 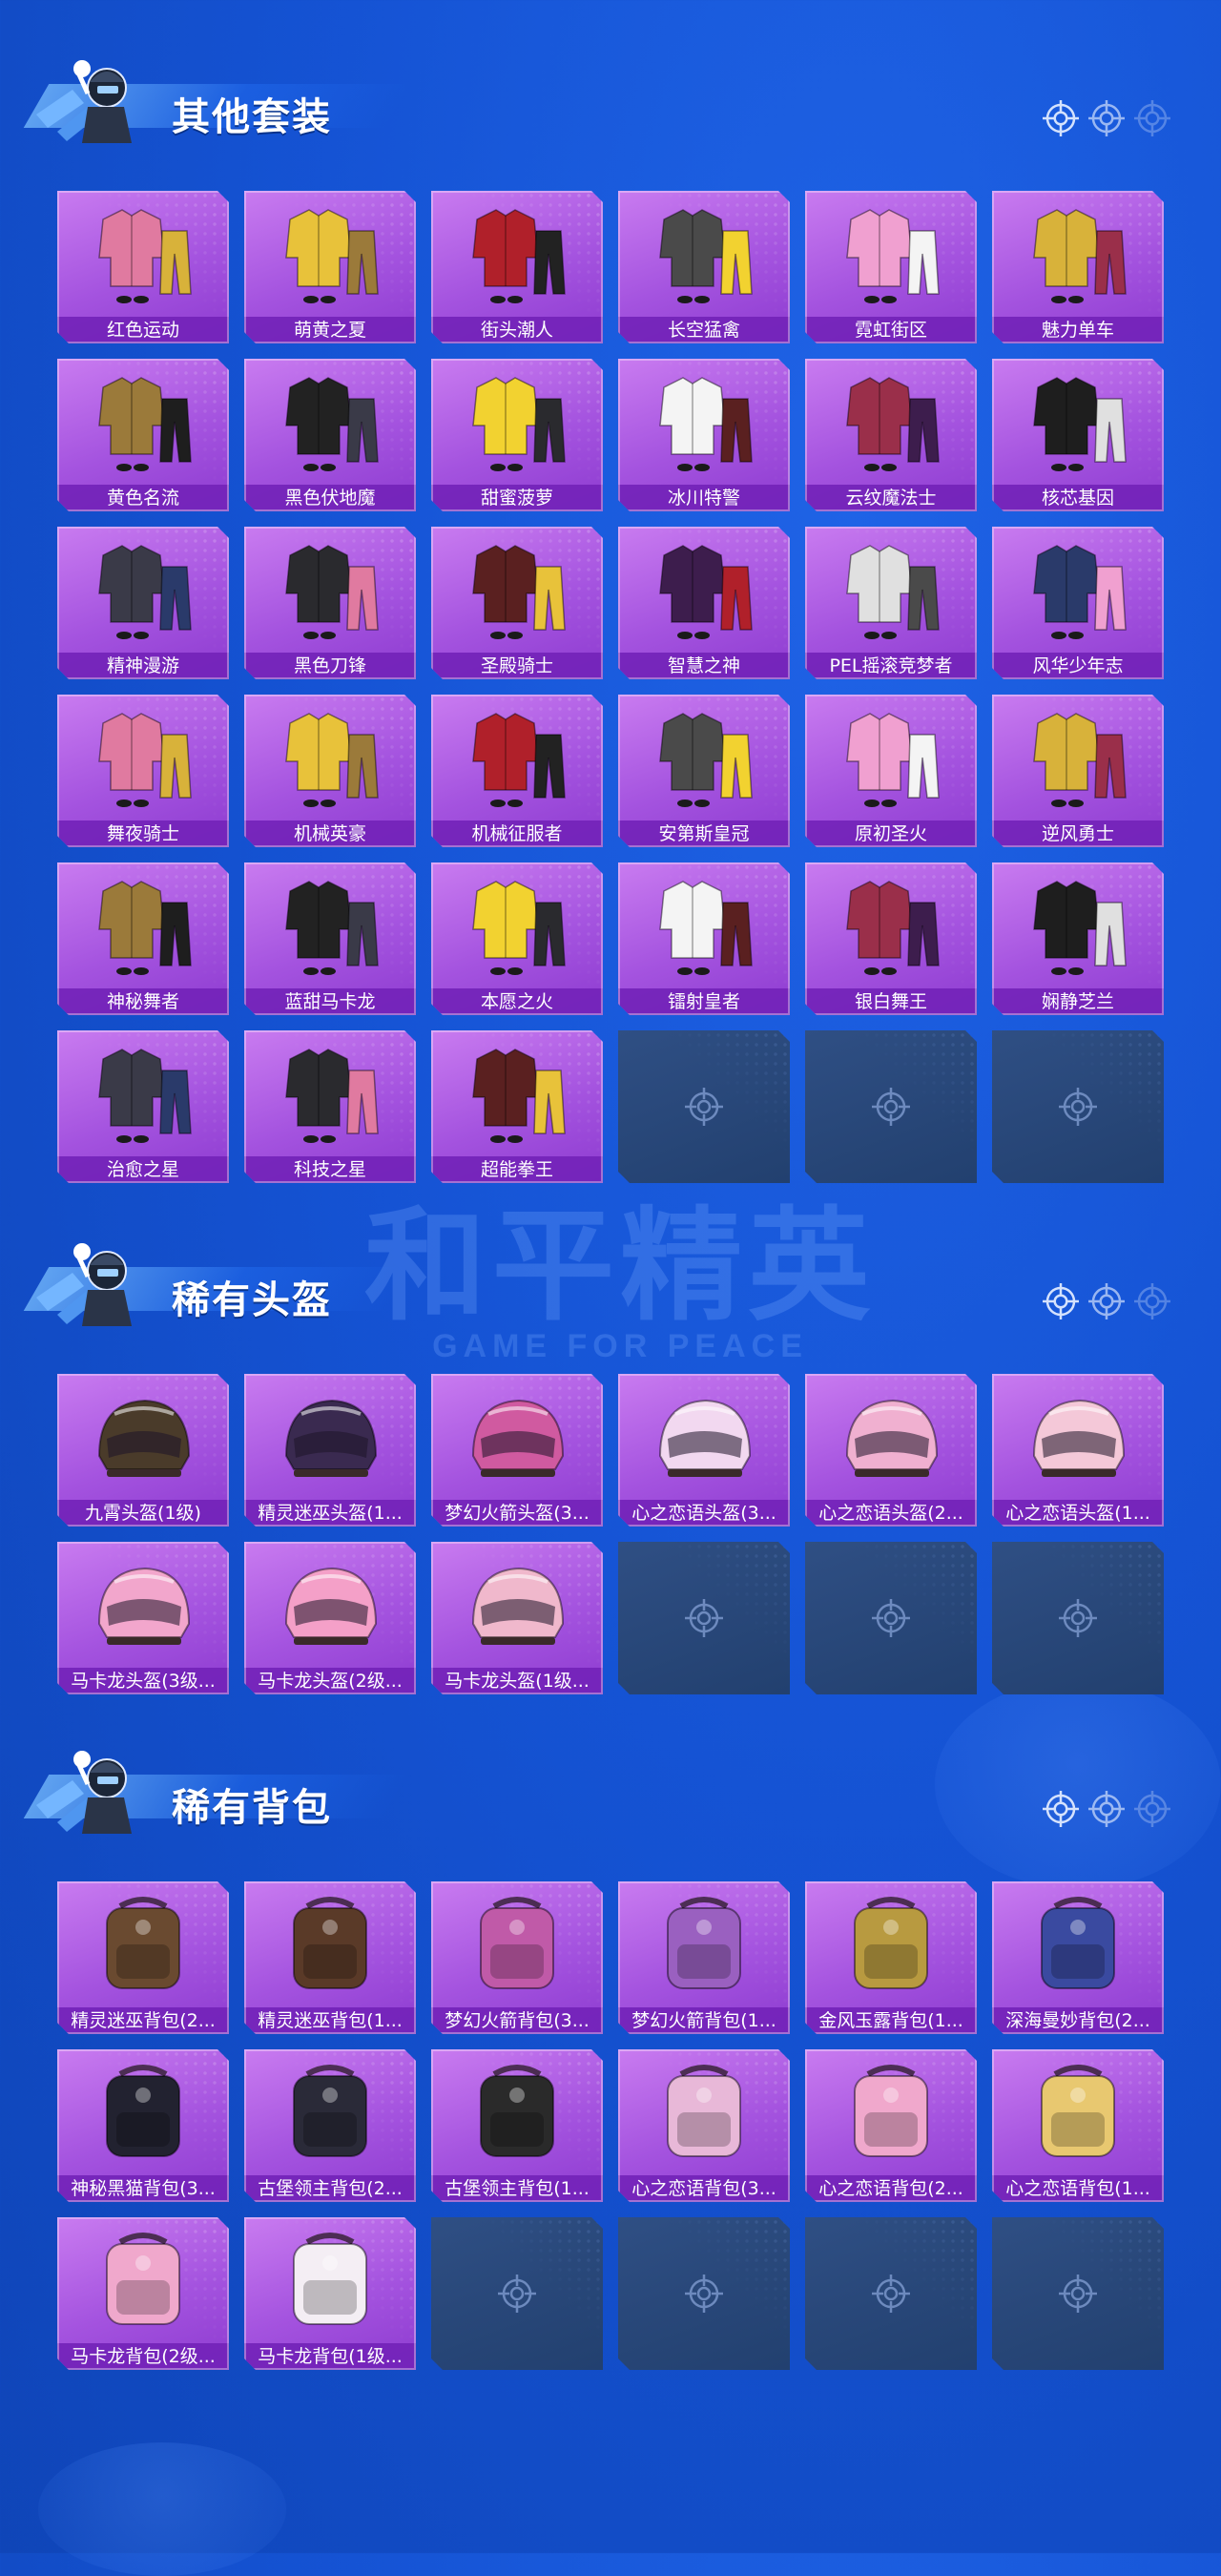 I want to click on outfit-item-card: 超能拳王, so click(x=517, y=1106).